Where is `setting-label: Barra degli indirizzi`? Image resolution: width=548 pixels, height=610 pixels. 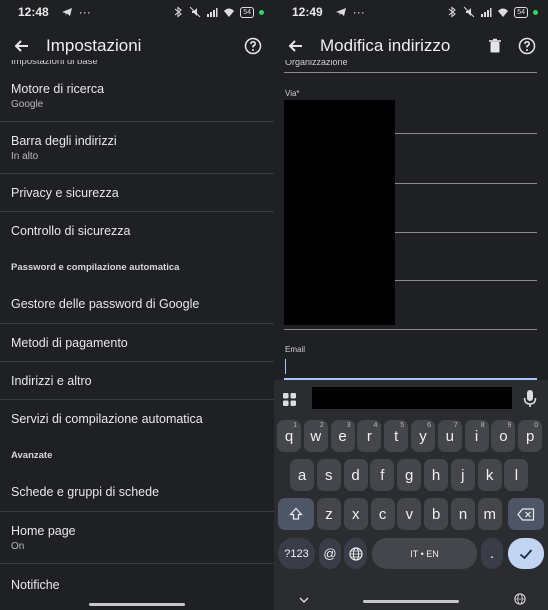
setting-label: Barra degli indirizzi is located at coordinates (64, 140).